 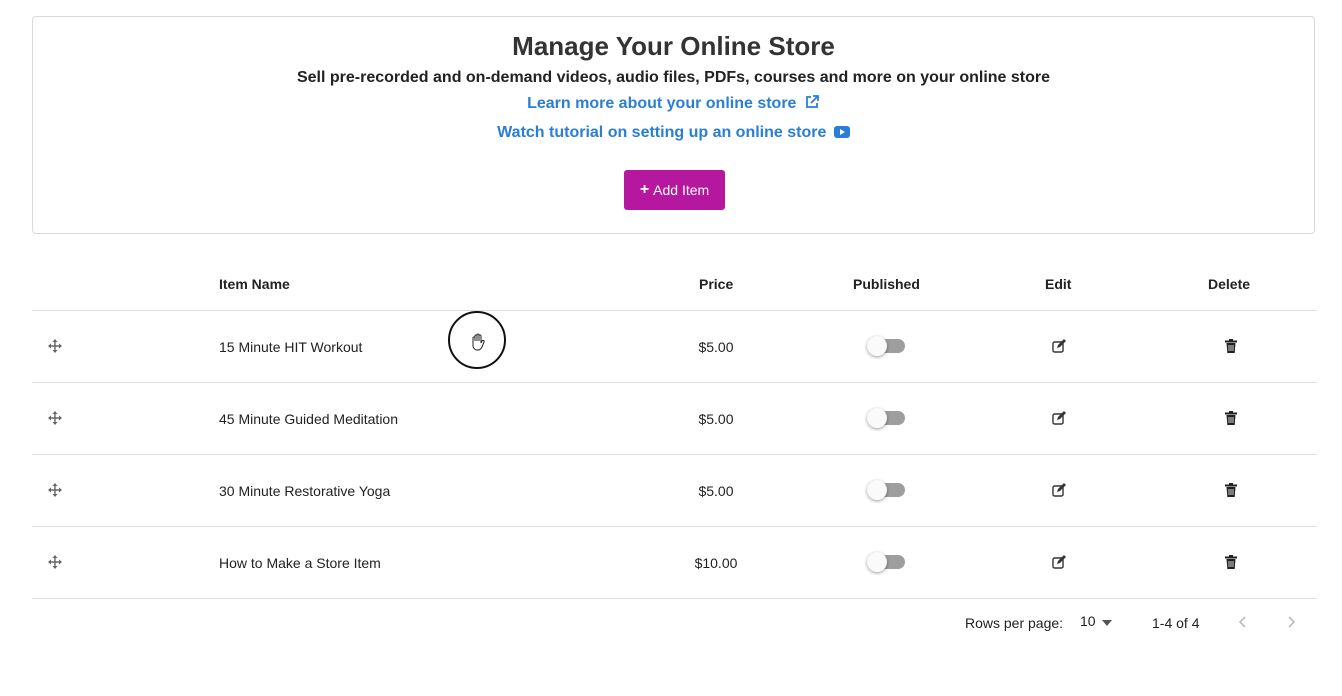 I want to click on rows-per-page-select: 10, so click(x=1096, y=621).